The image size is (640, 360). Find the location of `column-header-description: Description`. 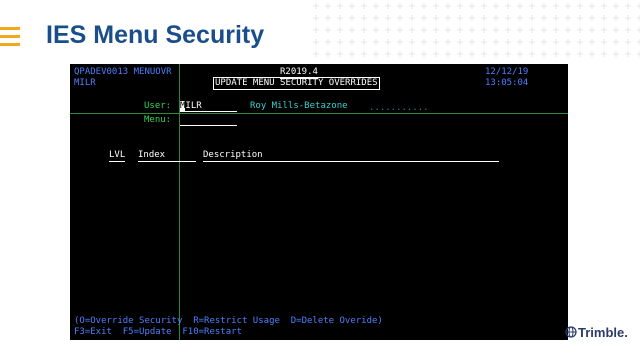

column-header-description: Description is located at coordinates (351, 156).